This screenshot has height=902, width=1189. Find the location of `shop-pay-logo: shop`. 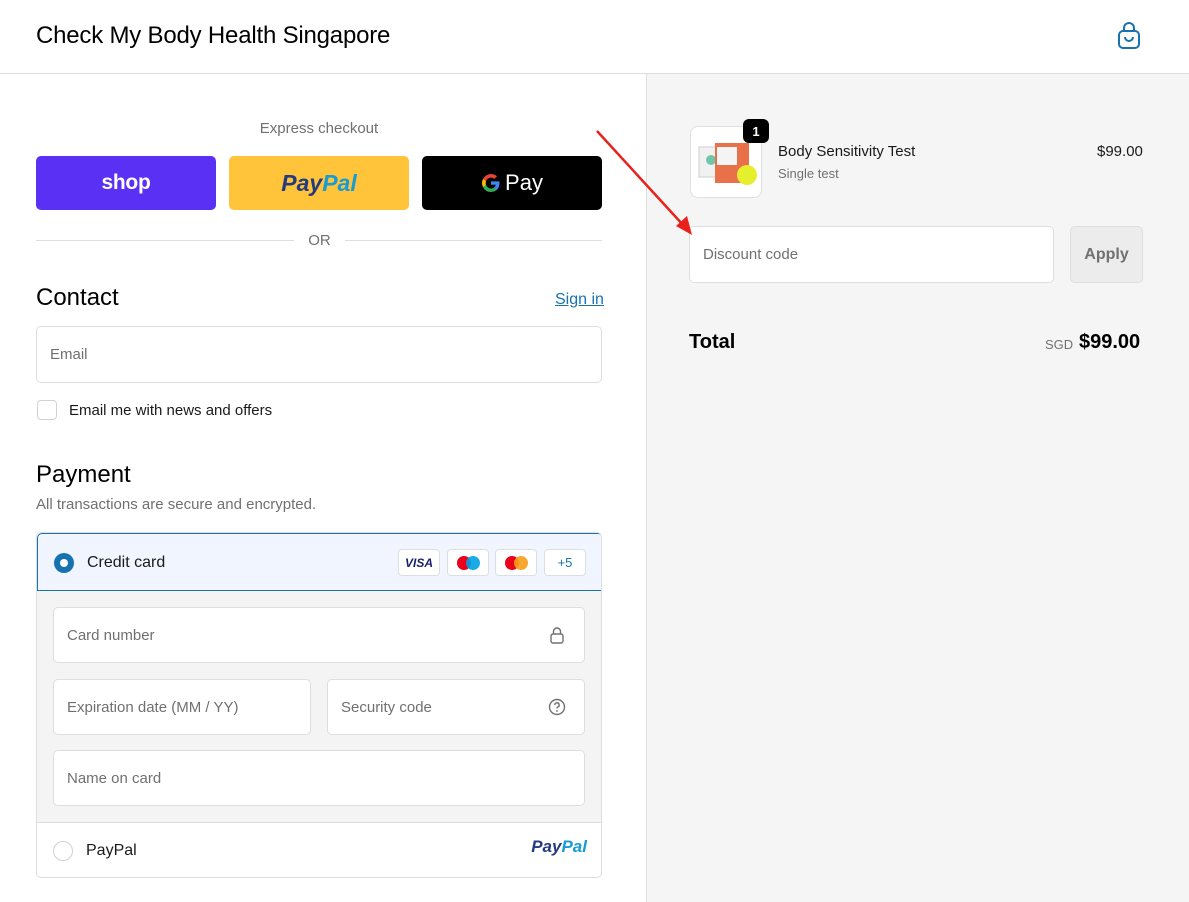

shop-pay-logo: shop is located at coordinates (126, 182).